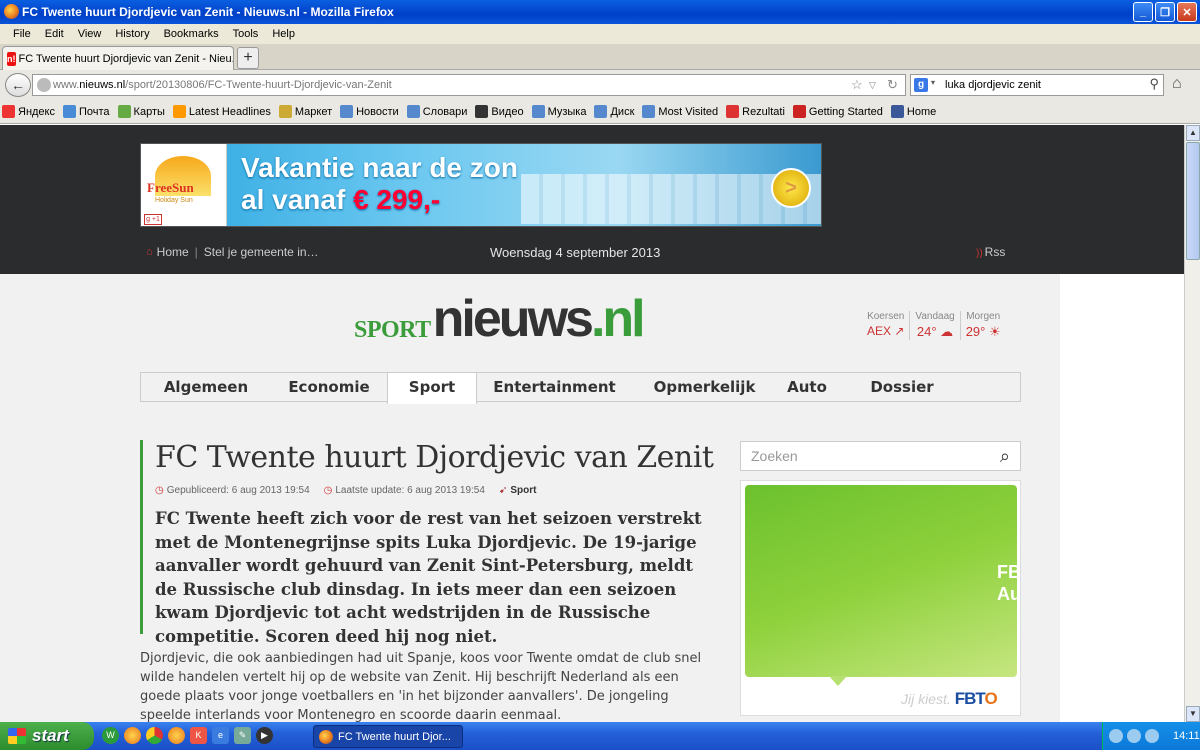  I want to click on site-search-input: Zoeken ⌕, so click(880, 456).